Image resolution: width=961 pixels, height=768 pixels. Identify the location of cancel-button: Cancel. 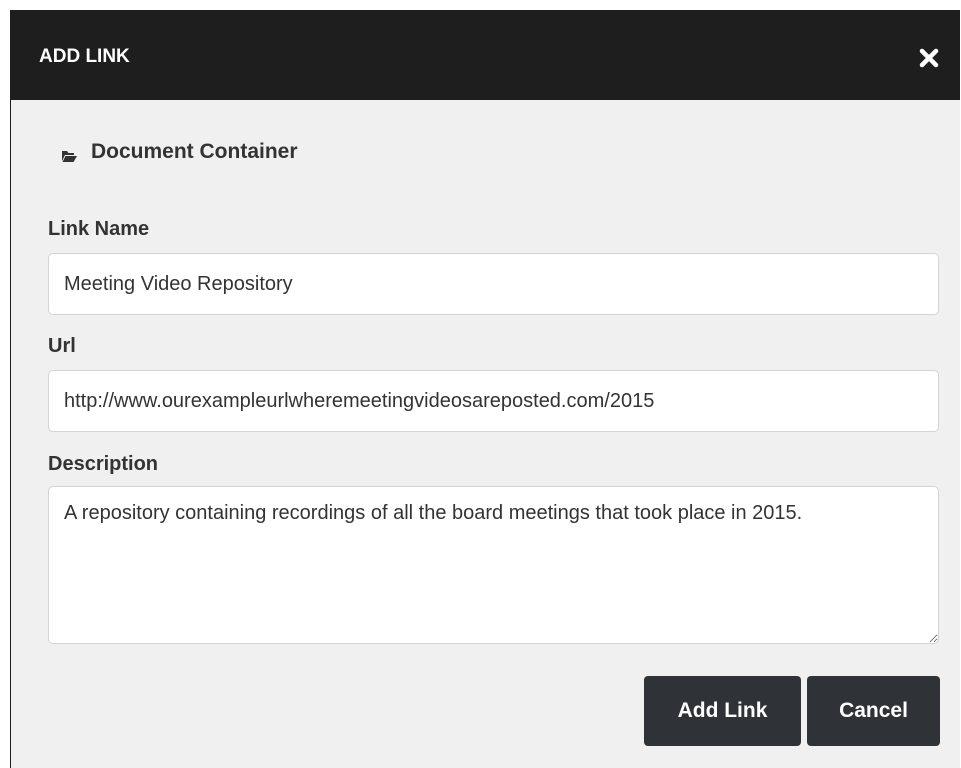
(873, 711).